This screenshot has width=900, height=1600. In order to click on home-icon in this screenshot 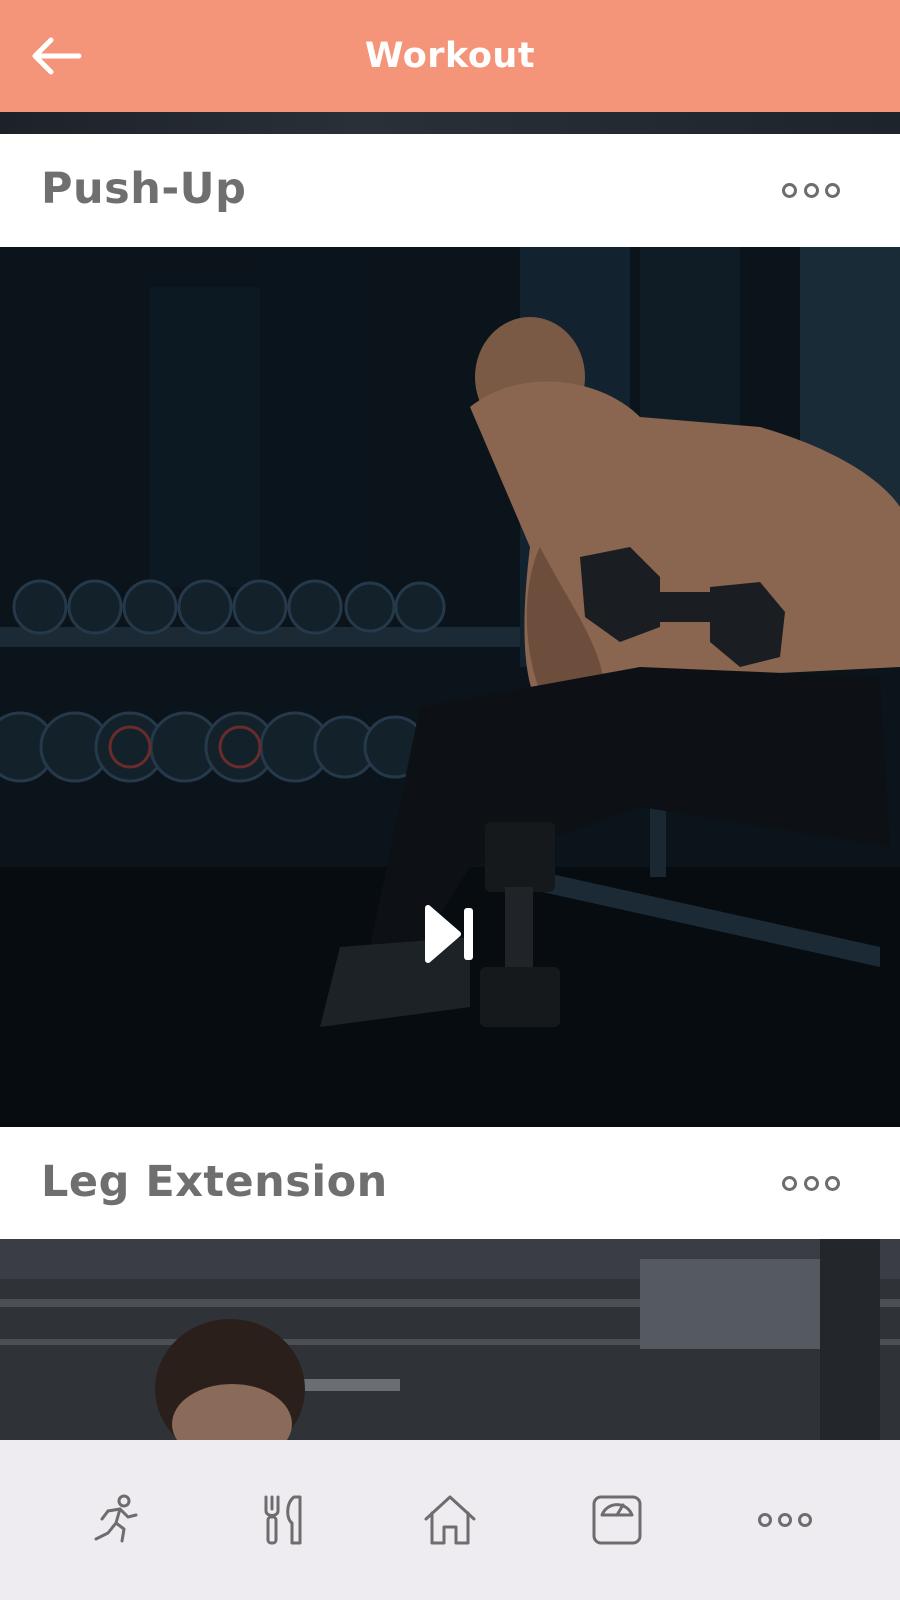, I will do `click(450, 1520)`.